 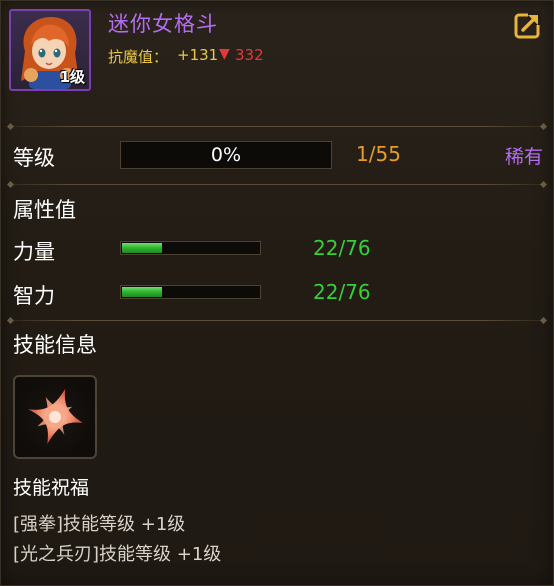 What do you see at coordinates (142, 248) in the screenshot?
I see `strength-bar-fill` at bounding box center [142, 248].